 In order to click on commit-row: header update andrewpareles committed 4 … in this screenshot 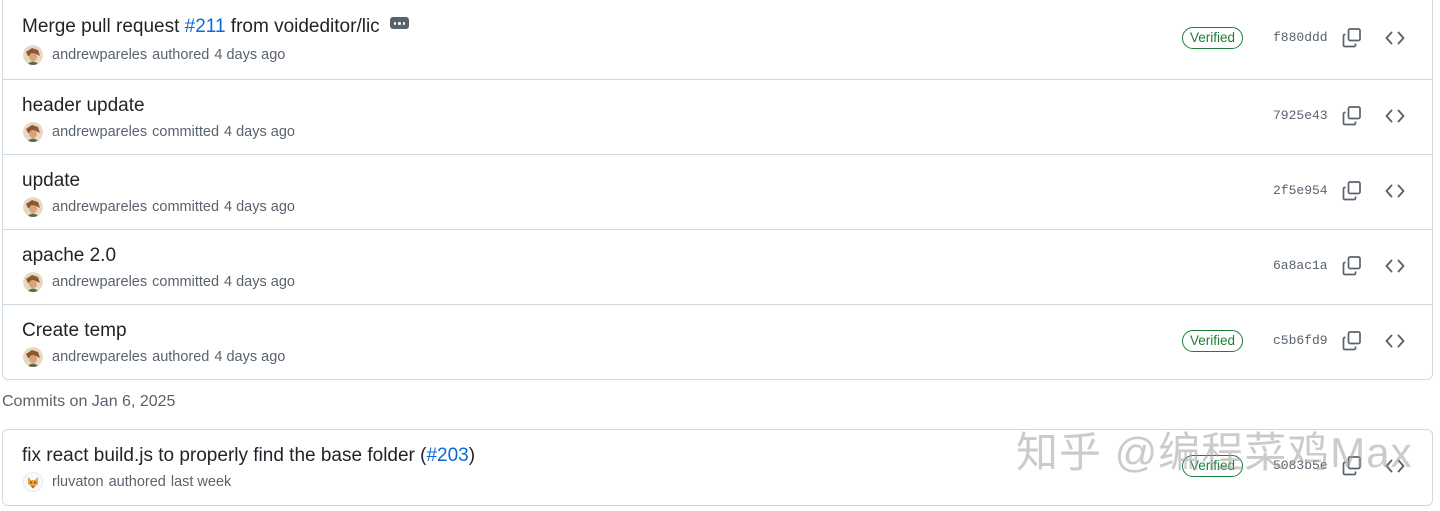, I will do `click(717, 116)`.